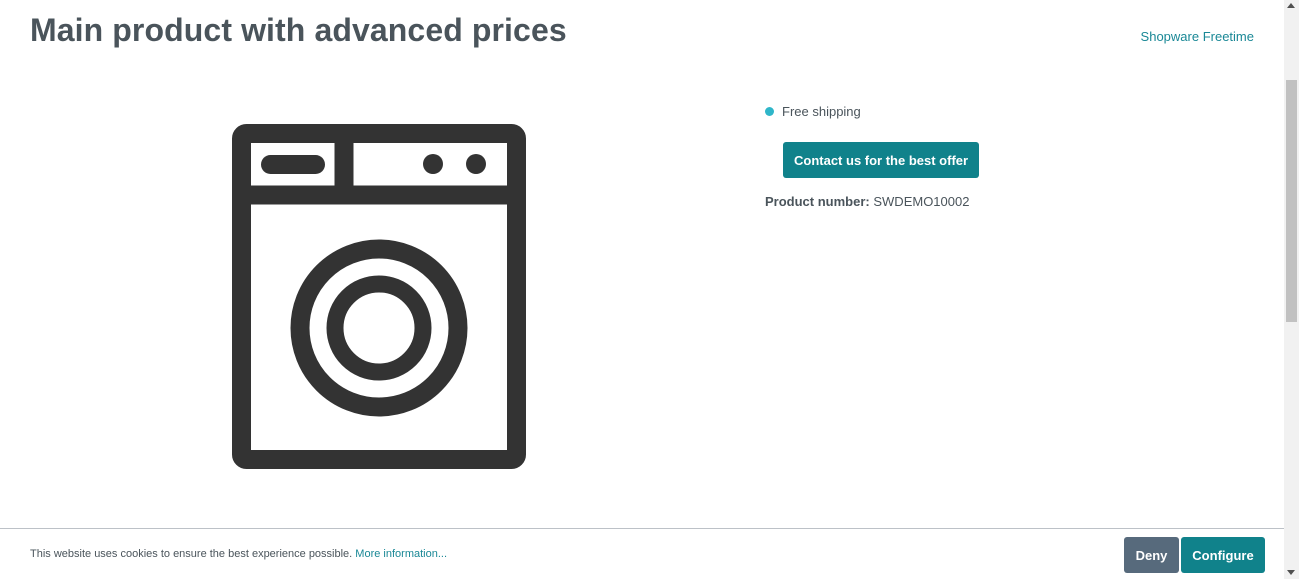 This screenshot has width=1299, height=579. Describe the element at coordinates (881, 160) in the screenshot. I see `contact-offer-button: Contact us for the best offer` at that location.